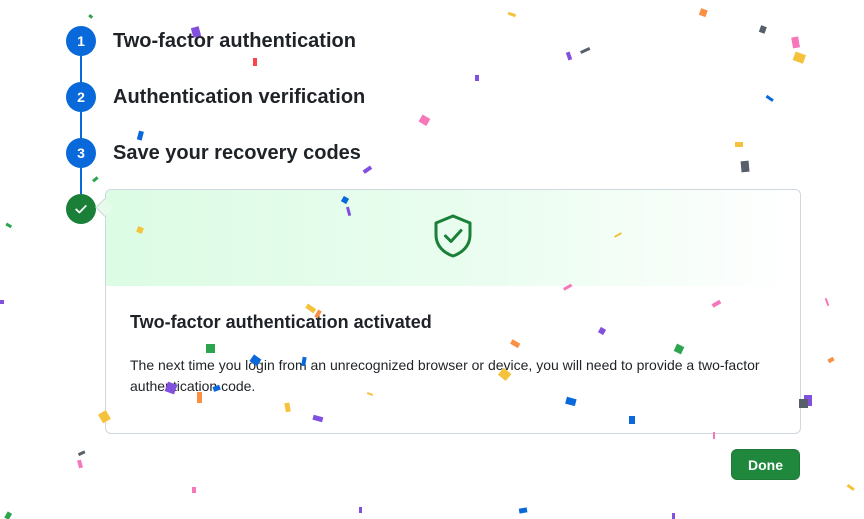 The image size is (864, 519). I want to click on step-1: 1 Two-factor authentication, so click(211, 41).